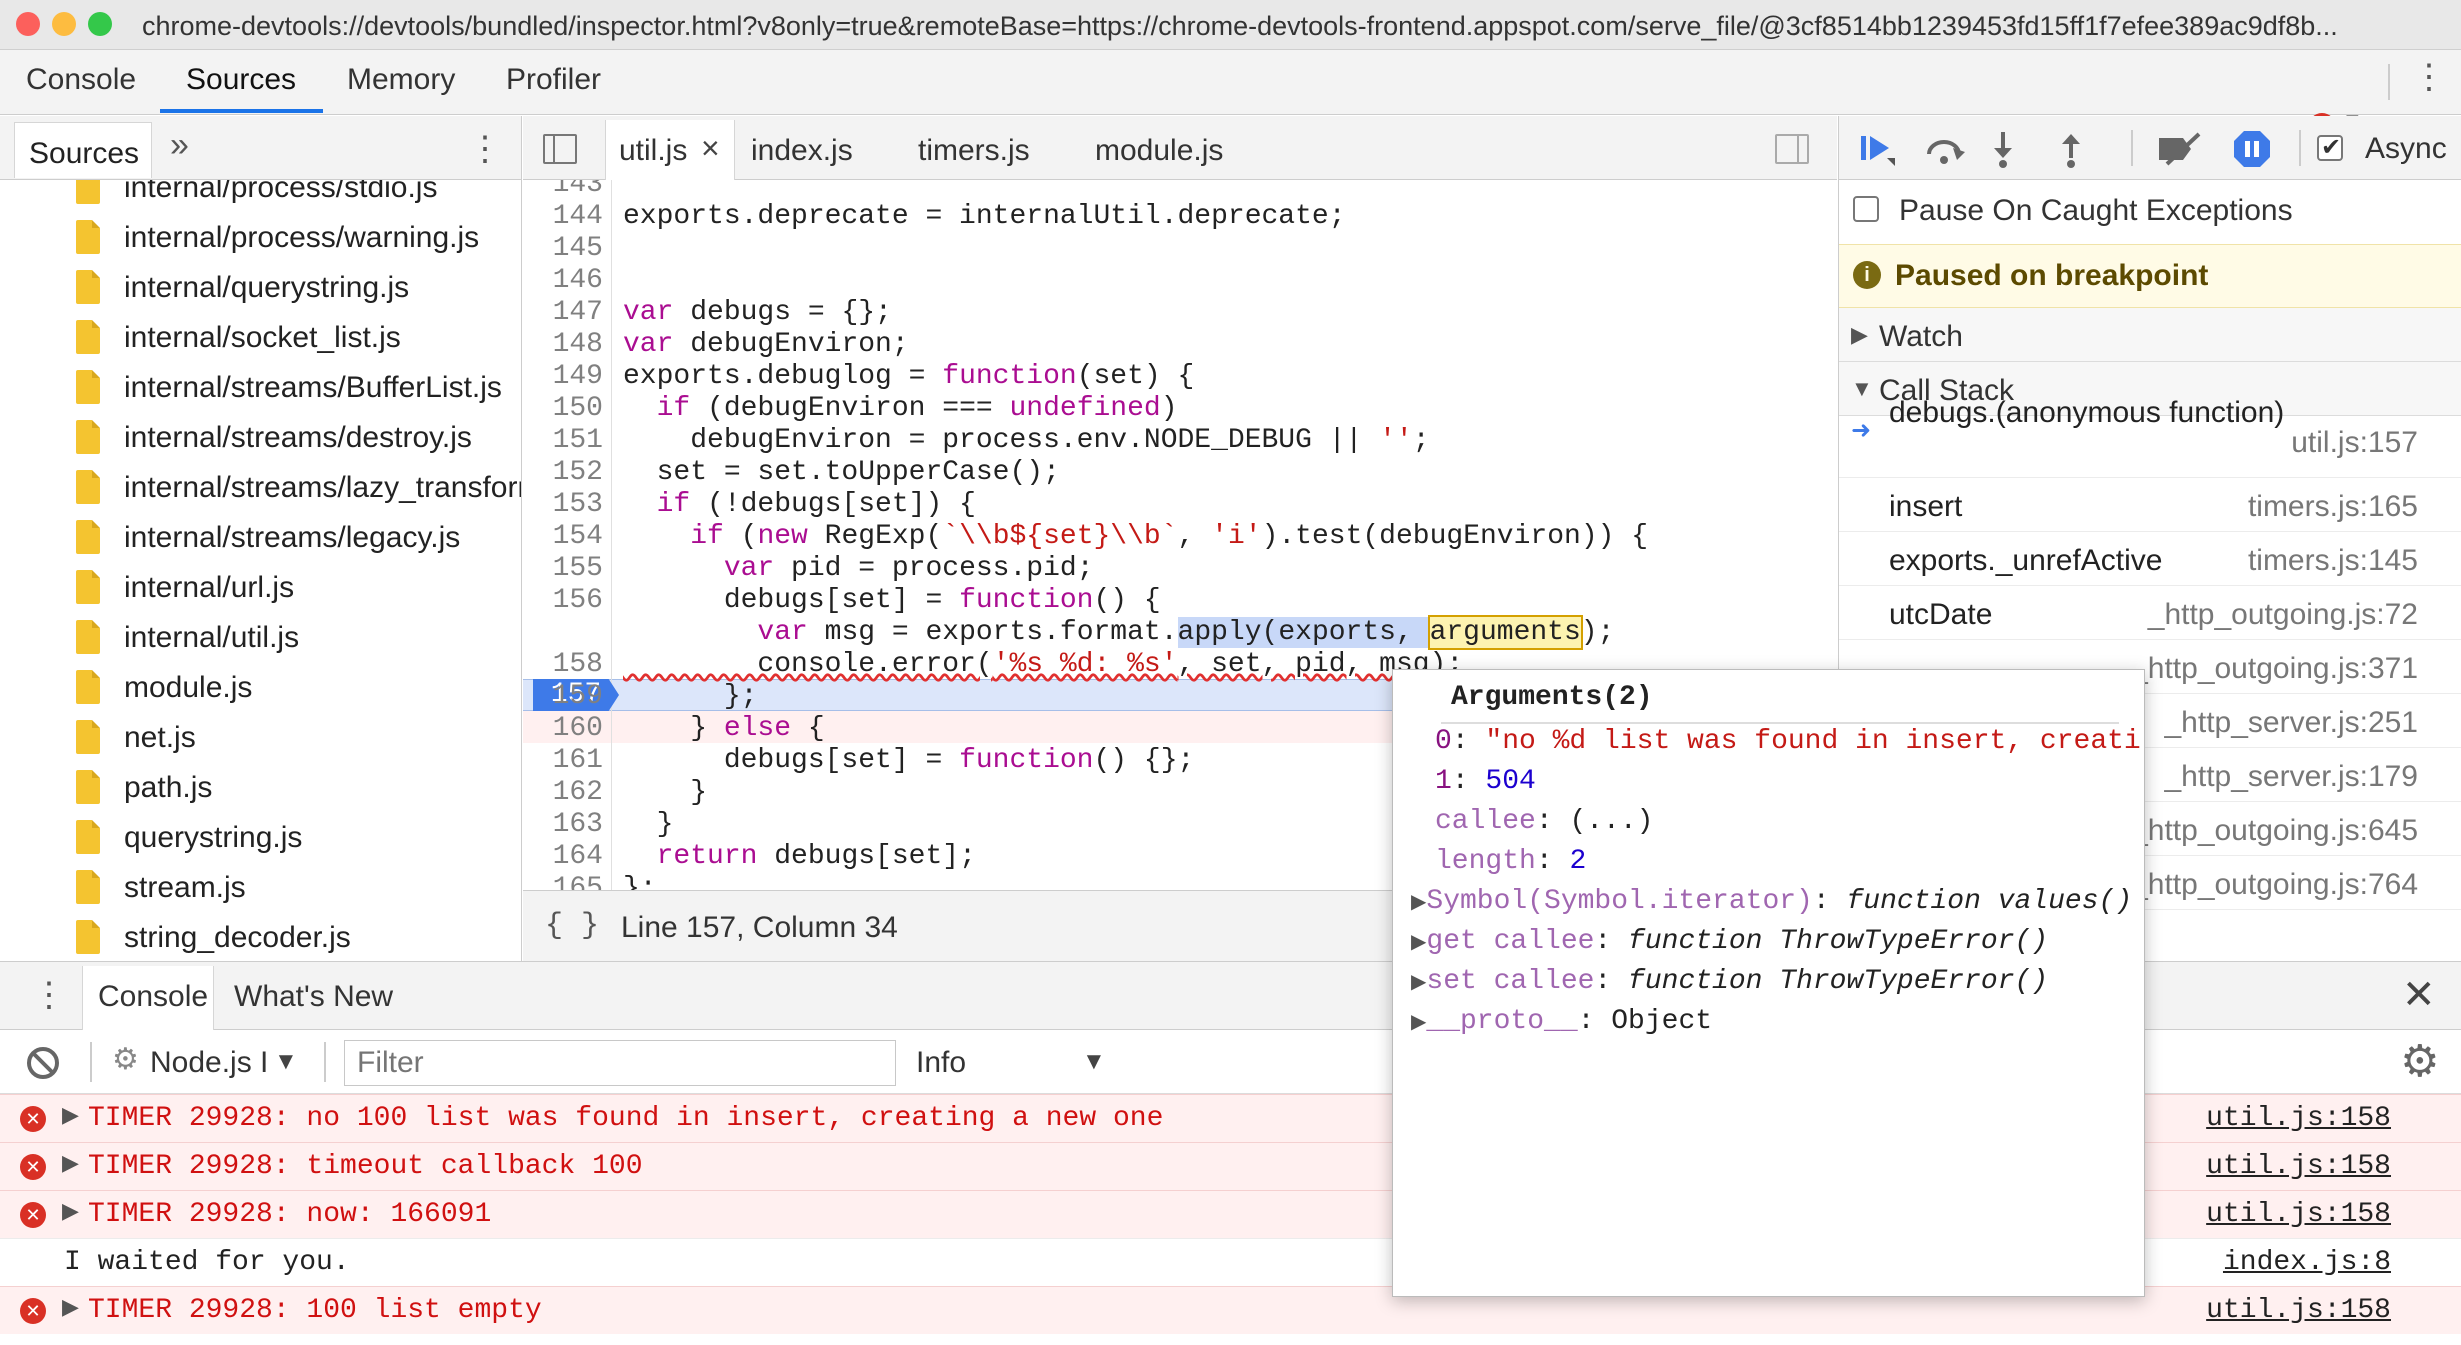 The width and height of the screenshot is (2461, 1345). I want to click on editor-tab-timers: timers.js, so click(974, 151).